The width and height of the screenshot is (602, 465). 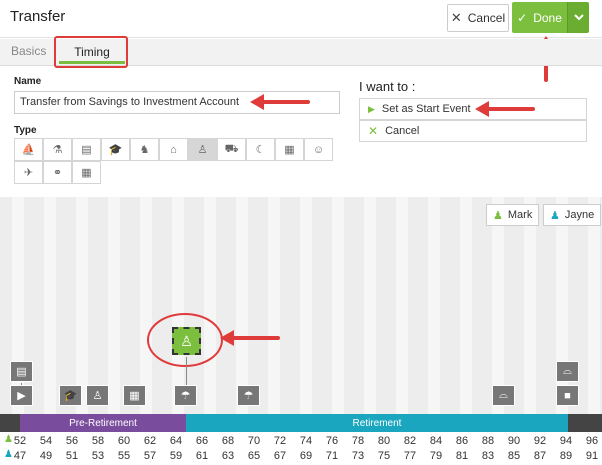 I want to click on age-label: 61, so click(x=202, y=456).